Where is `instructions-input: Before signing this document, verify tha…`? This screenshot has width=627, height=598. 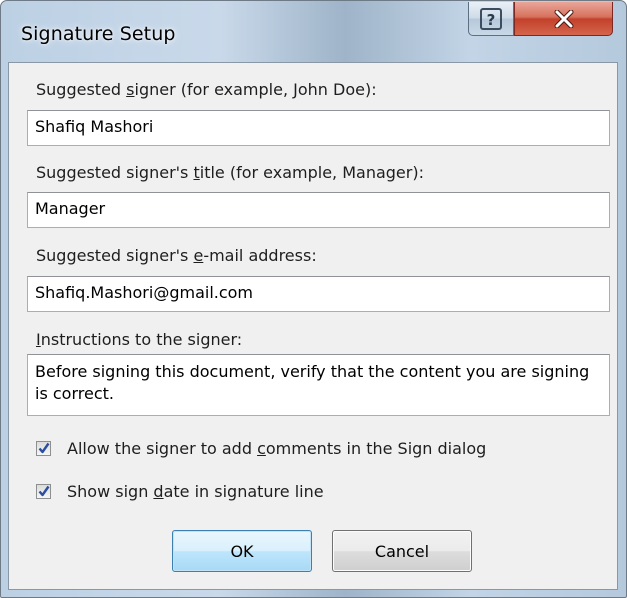 instructions-input: Before signing this document, verify tha… is located at coordinates (318, 385).